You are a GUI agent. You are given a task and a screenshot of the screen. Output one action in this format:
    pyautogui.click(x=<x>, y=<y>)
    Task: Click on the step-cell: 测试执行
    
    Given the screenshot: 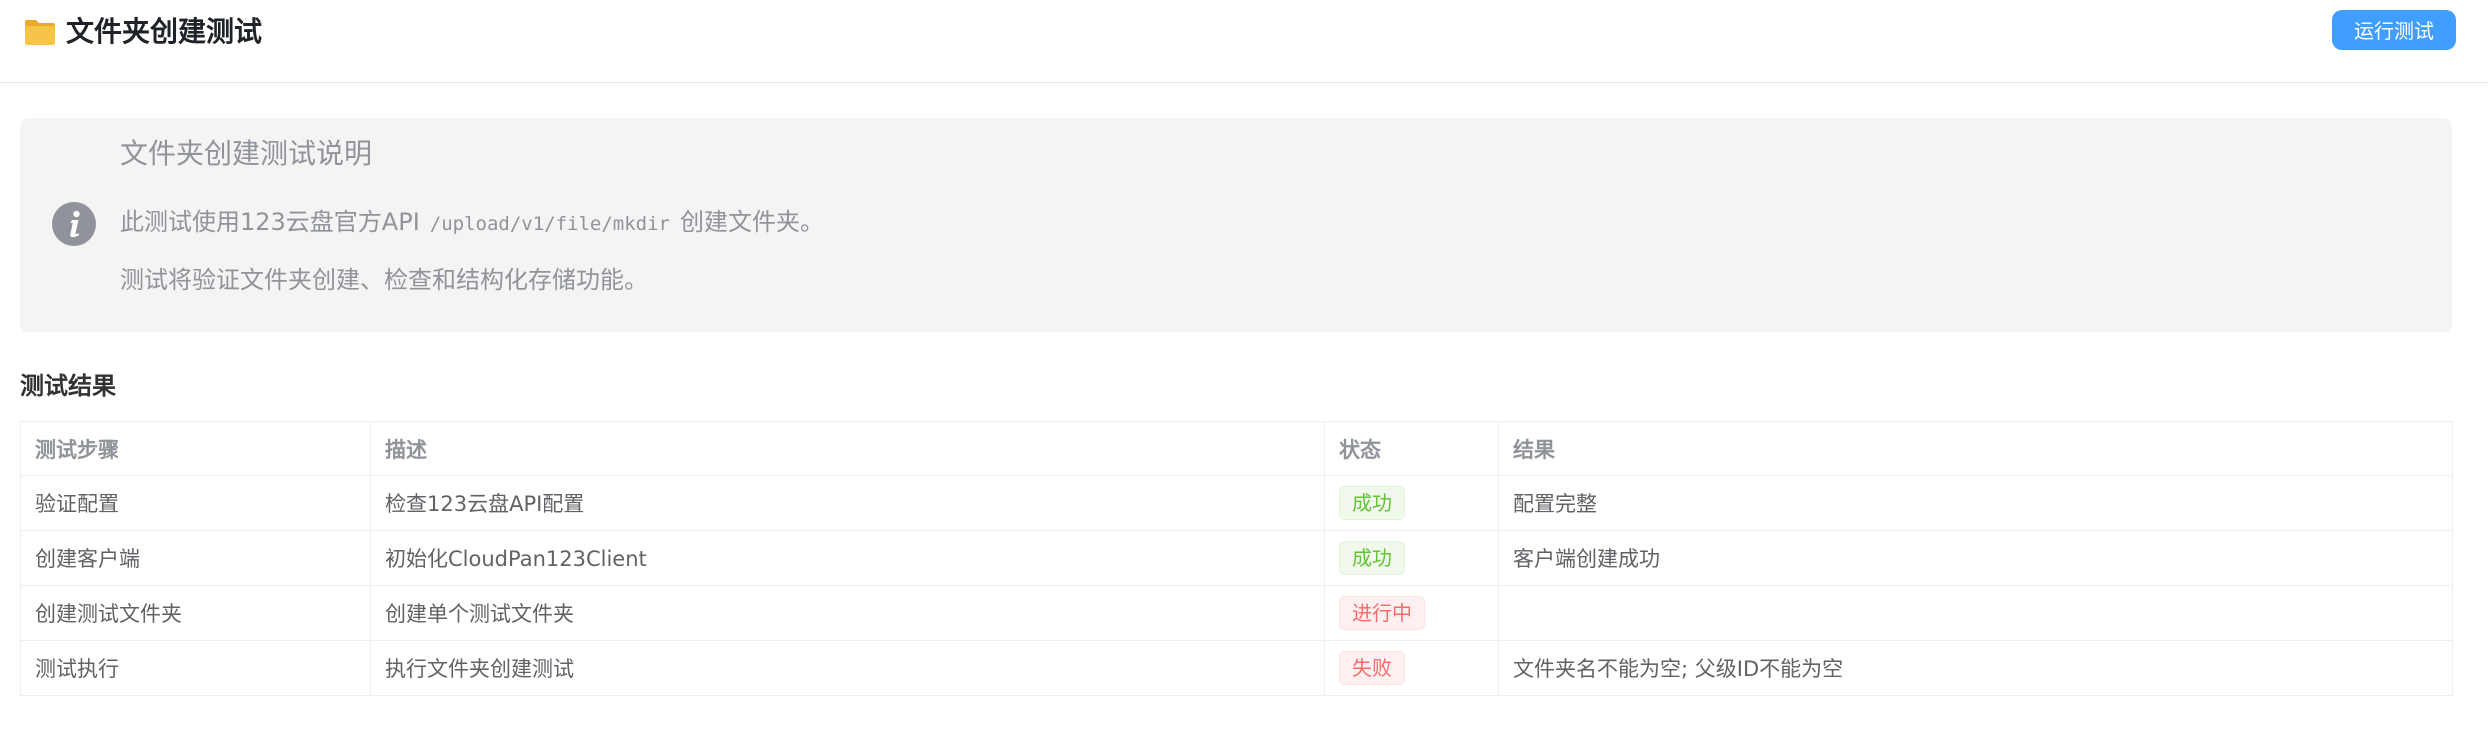 What is the action you would take?
    pyautogui.click(x=195, y=668)
    